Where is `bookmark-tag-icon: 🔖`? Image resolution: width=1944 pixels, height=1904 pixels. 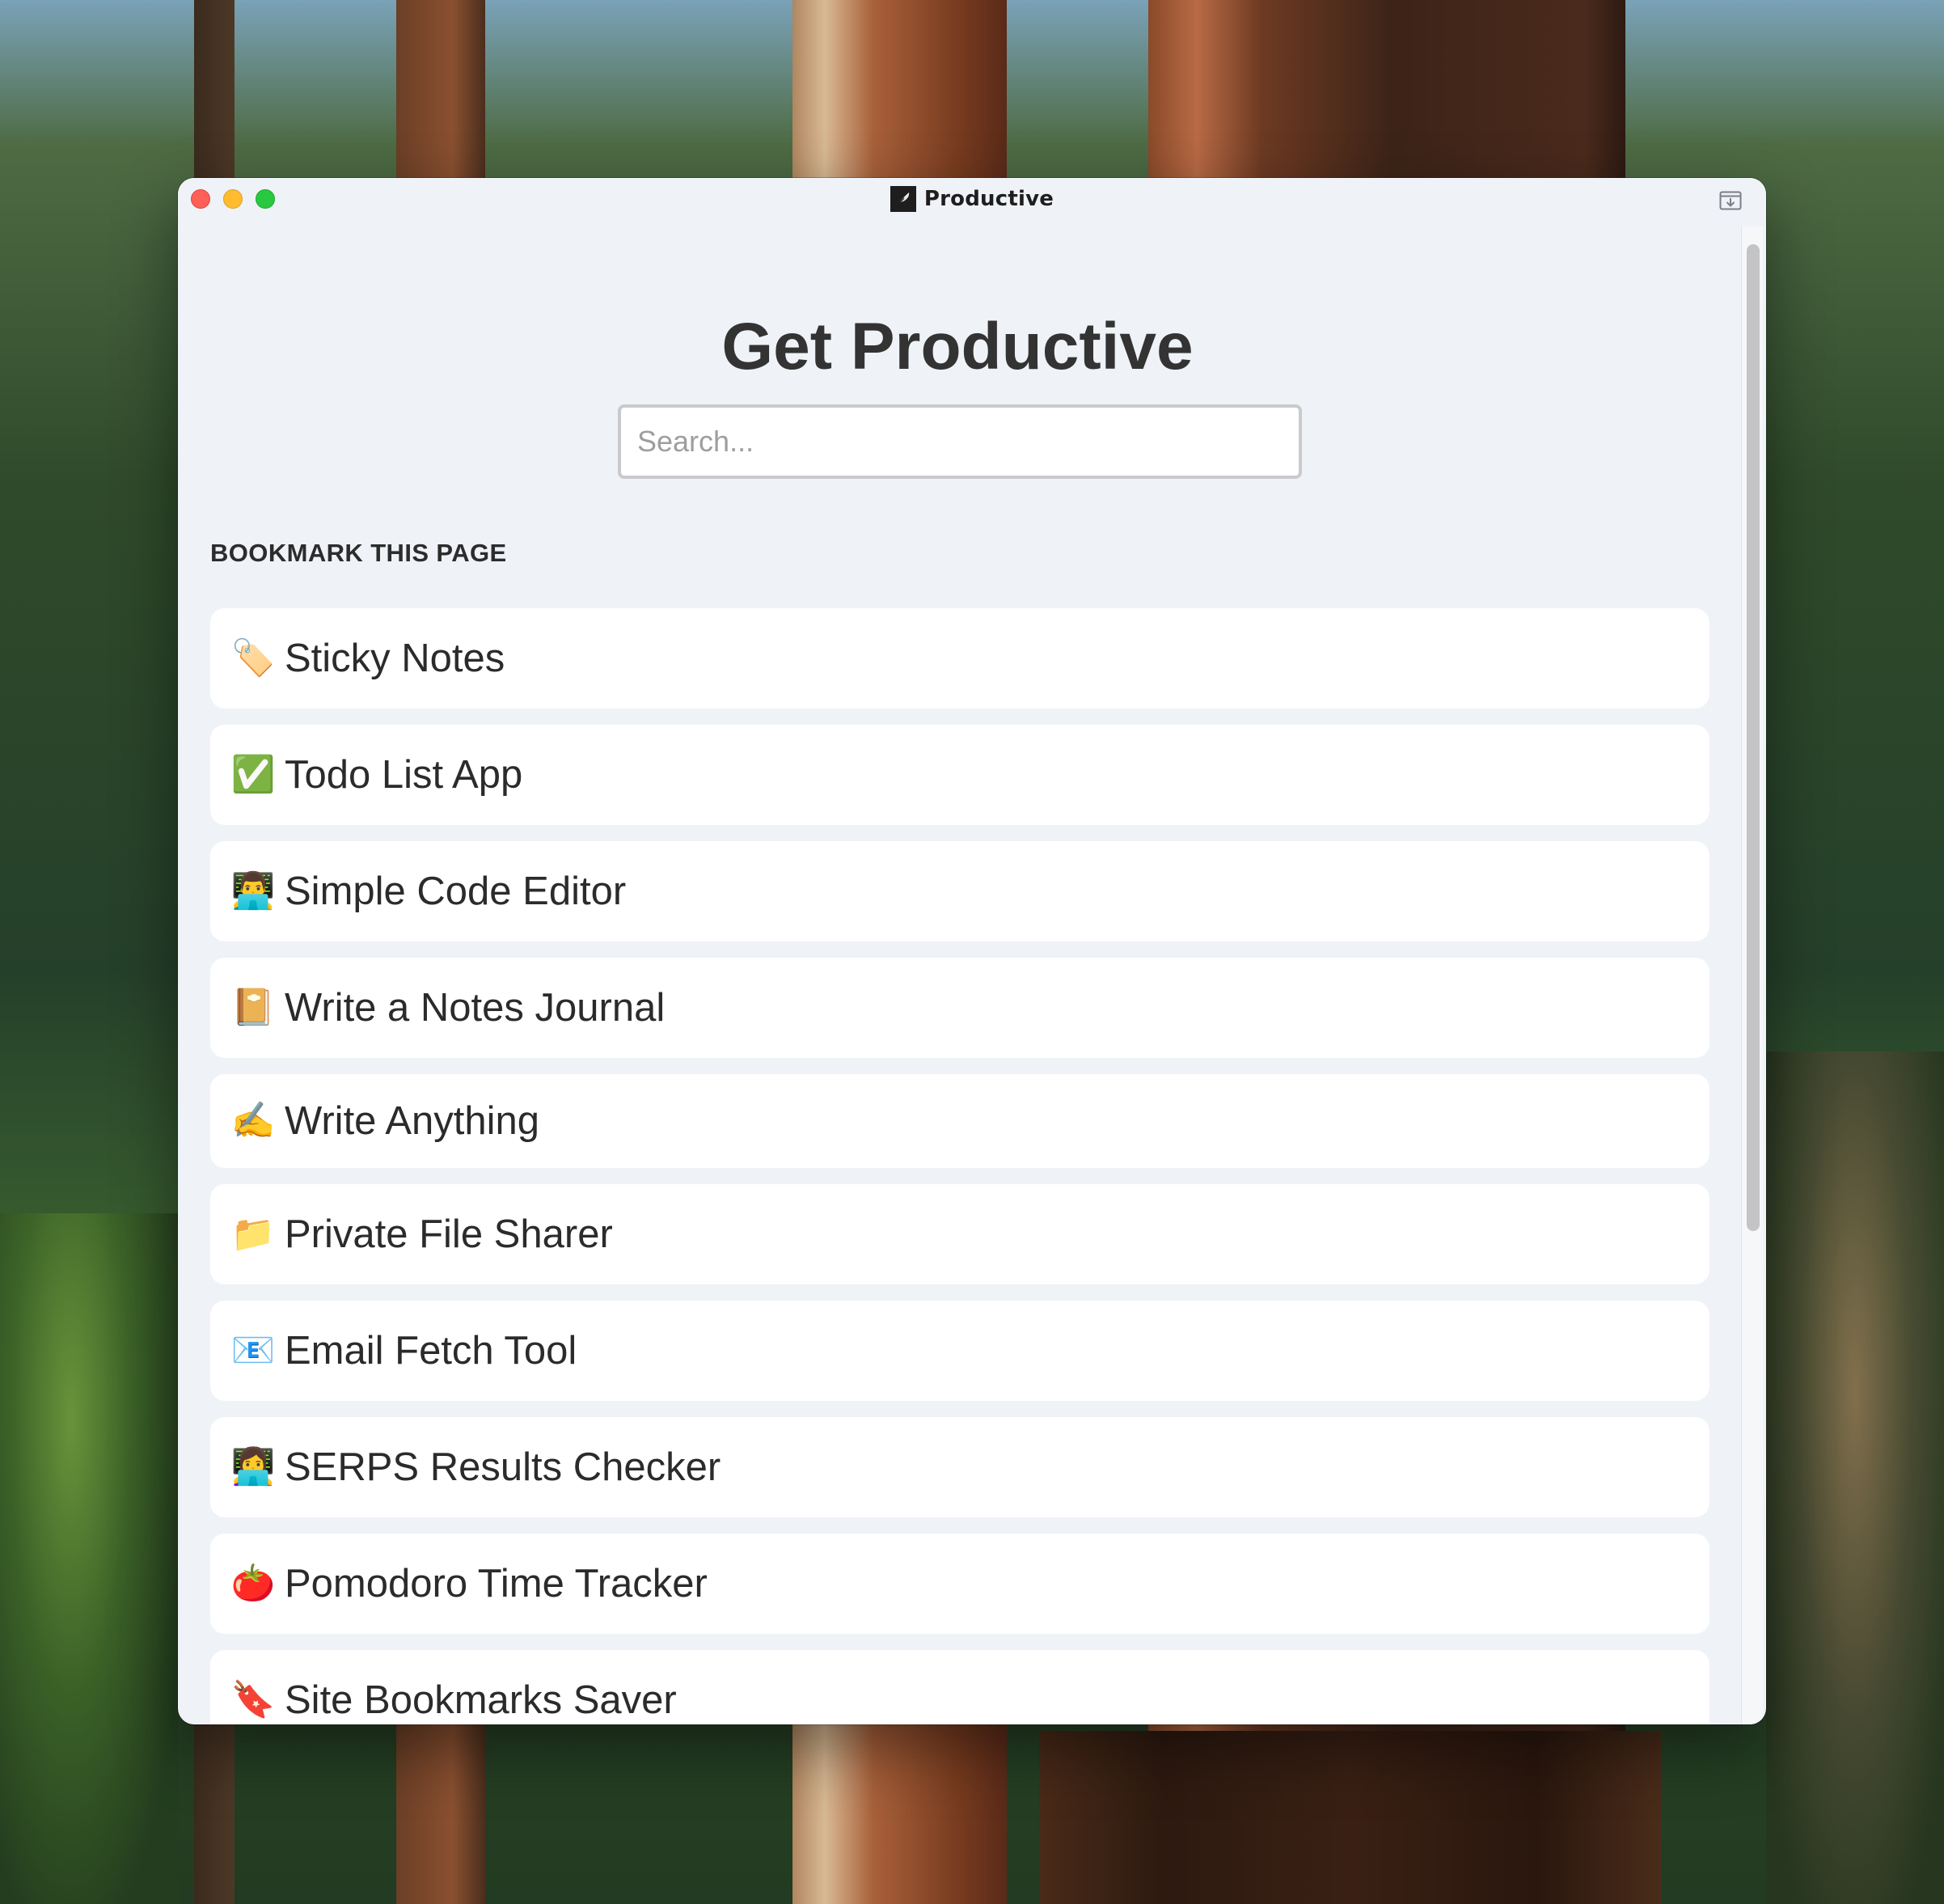
bookmark-tag-icon: 🔖 is located at coordinates (253, 1700).